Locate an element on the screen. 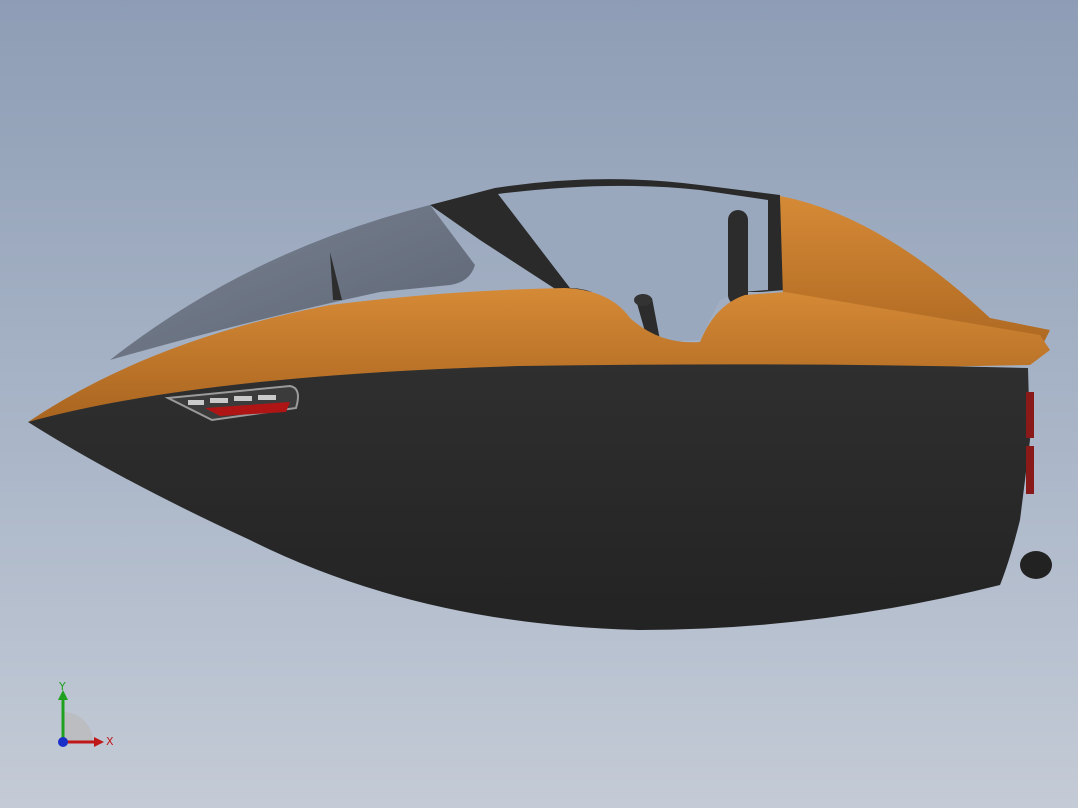  triad-arc is located at coordinates (78, 727).